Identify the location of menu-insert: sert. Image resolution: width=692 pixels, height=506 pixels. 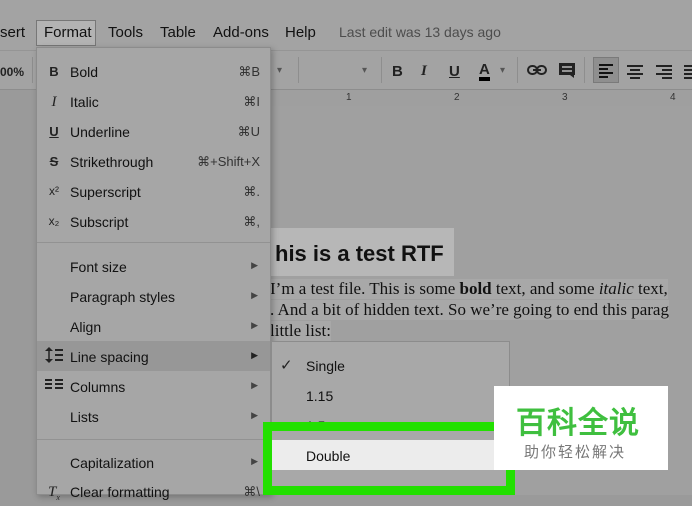
(12, 32).